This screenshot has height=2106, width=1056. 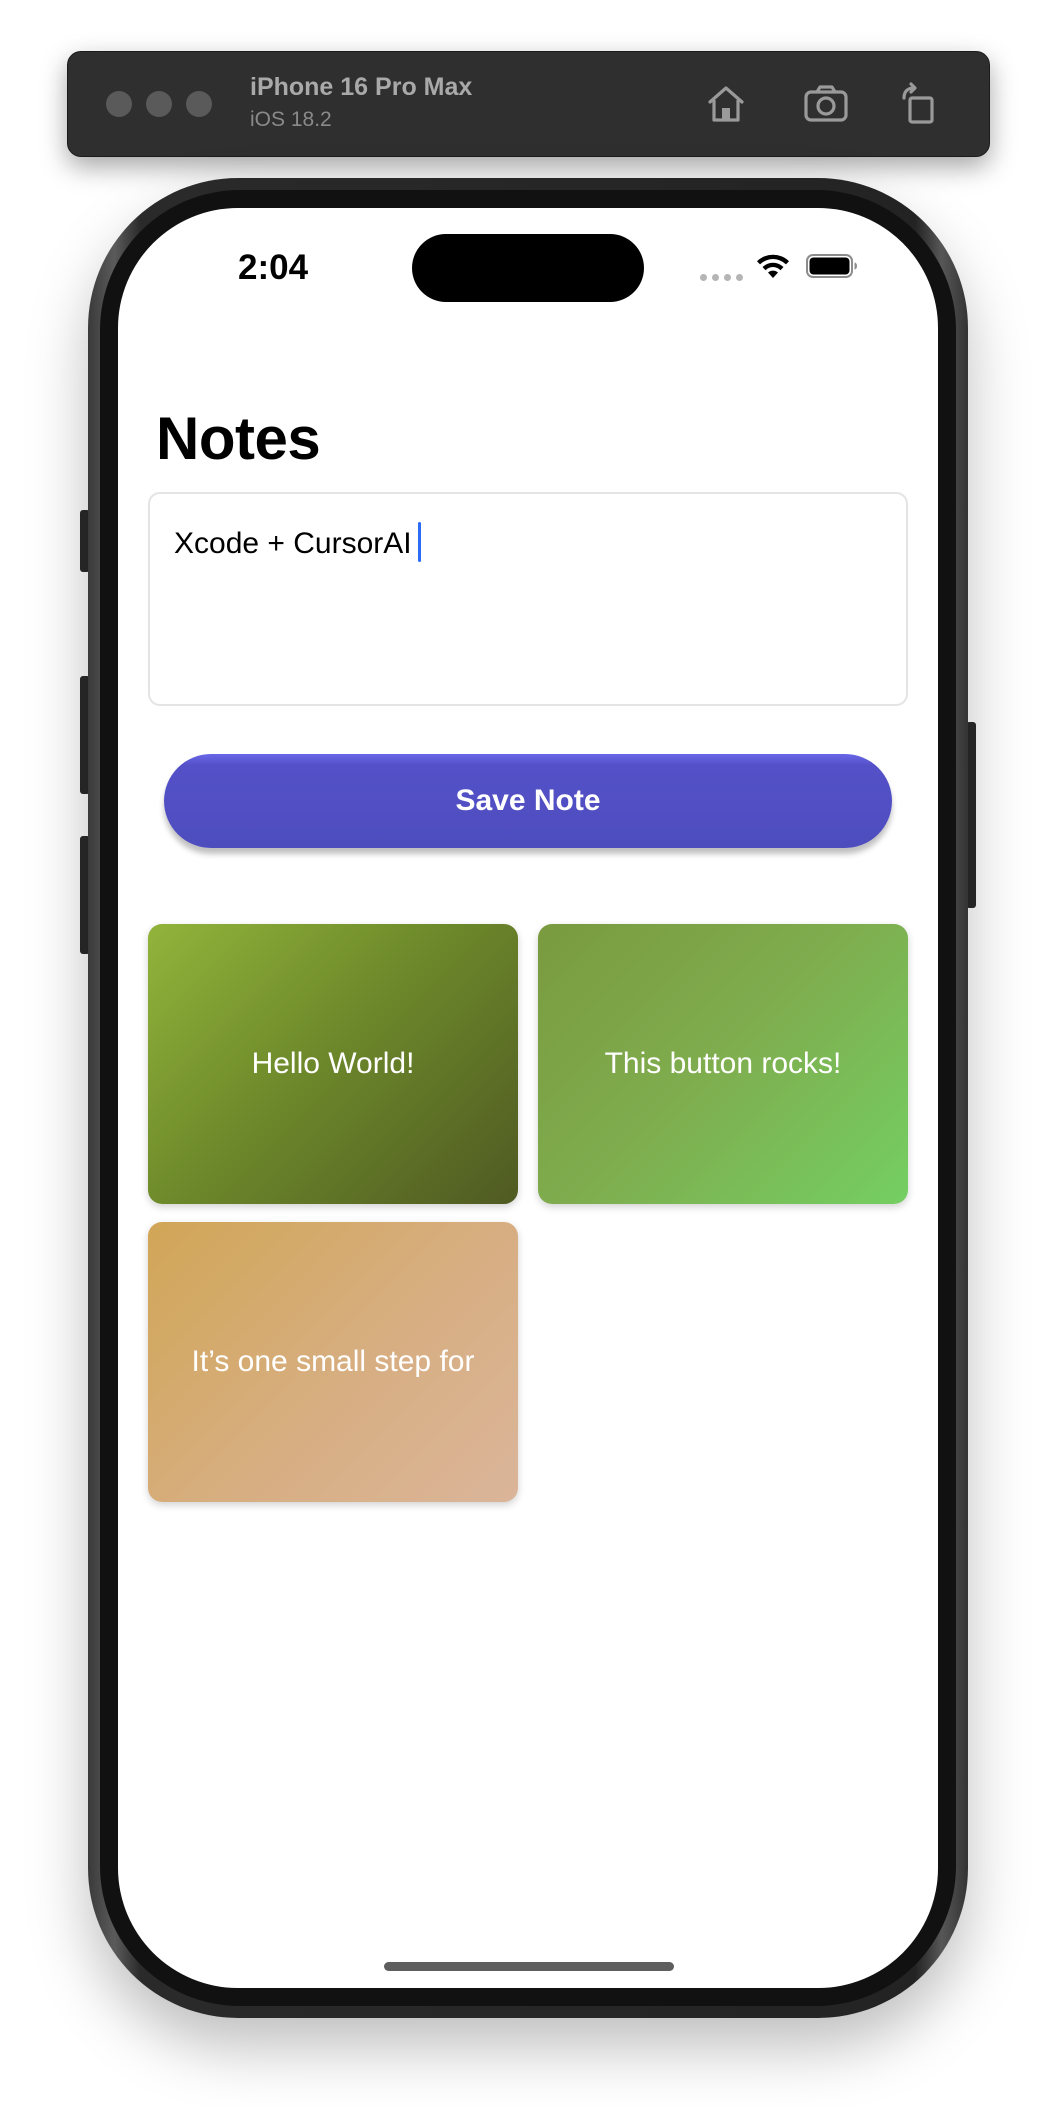 I want to click on rotate-icon, so click(x=918, y=104).